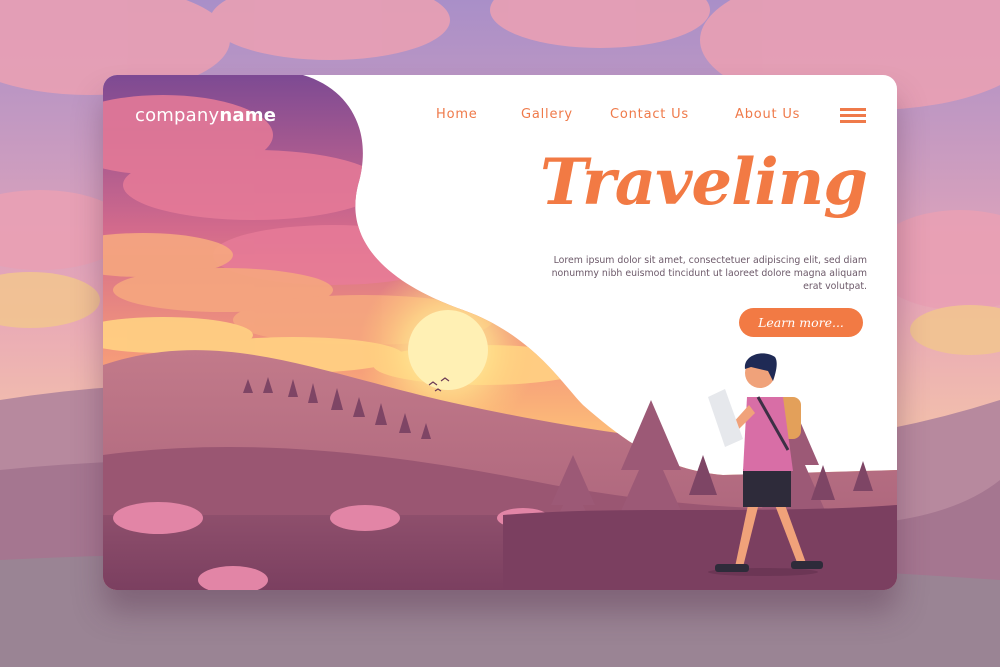 The width and height of the screenshot is (1000, 667). Describe the element at coordinates (500, 117) in the screenshot. I see `top-navigation: Home Gallery Contact Us About Us` at that location.